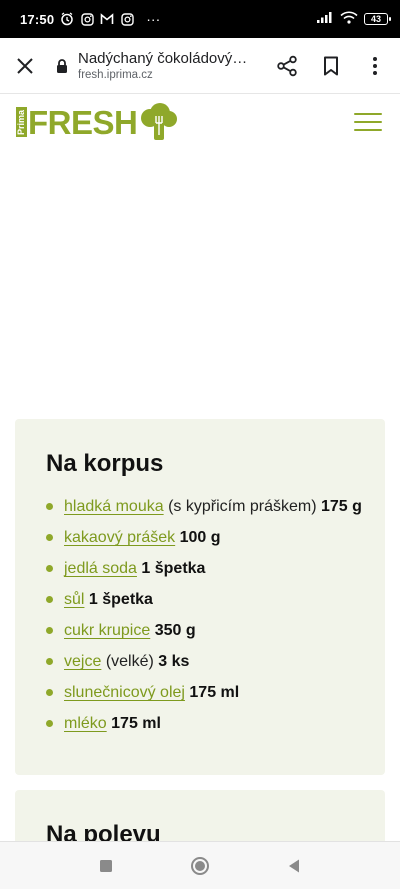  I want to click on bookmark-button, so click(331, 66).